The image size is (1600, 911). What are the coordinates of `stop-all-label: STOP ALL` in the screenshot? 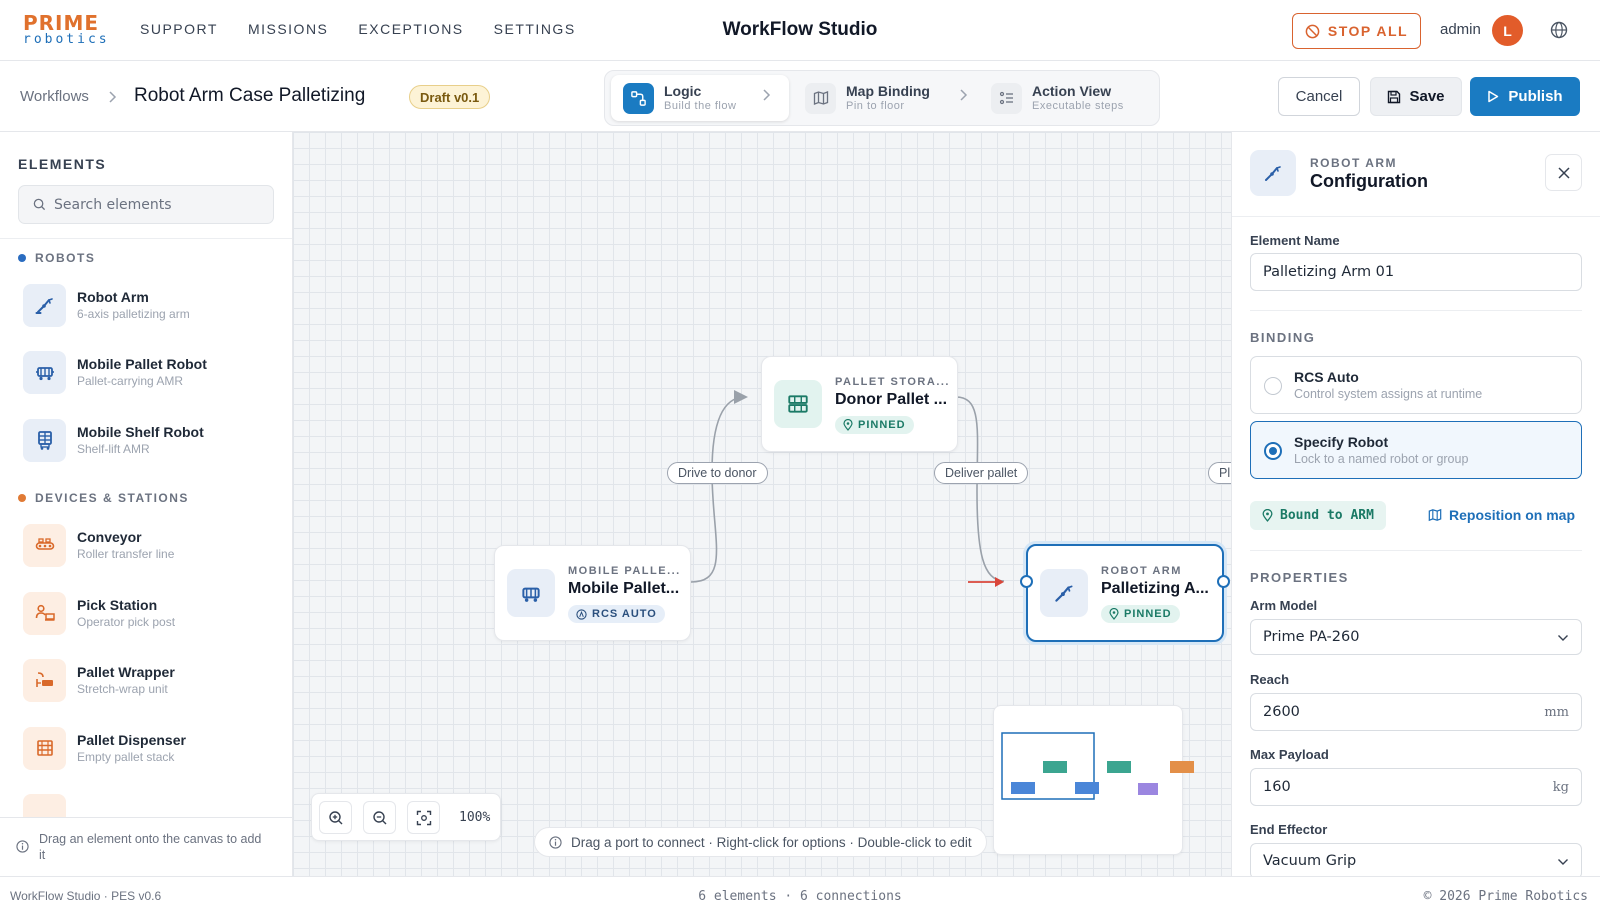 It's located at (1368, 31).